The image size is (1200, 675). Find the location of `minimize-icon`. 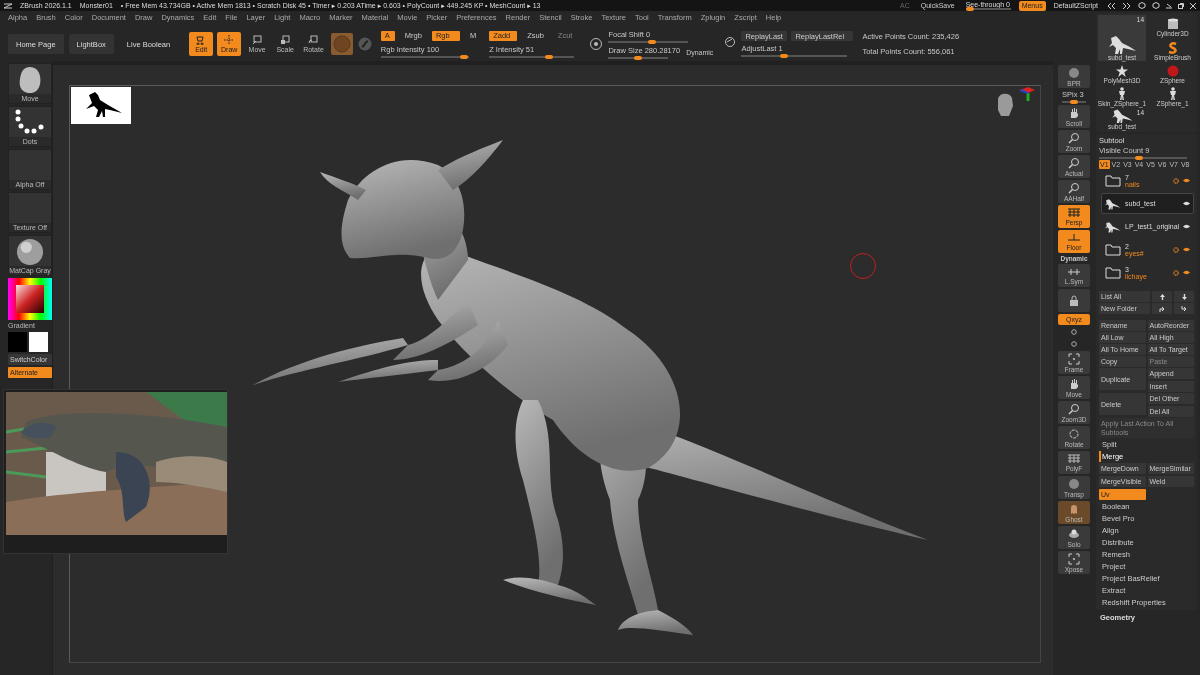

minimize-icon is located at coordinates (1169, 5).